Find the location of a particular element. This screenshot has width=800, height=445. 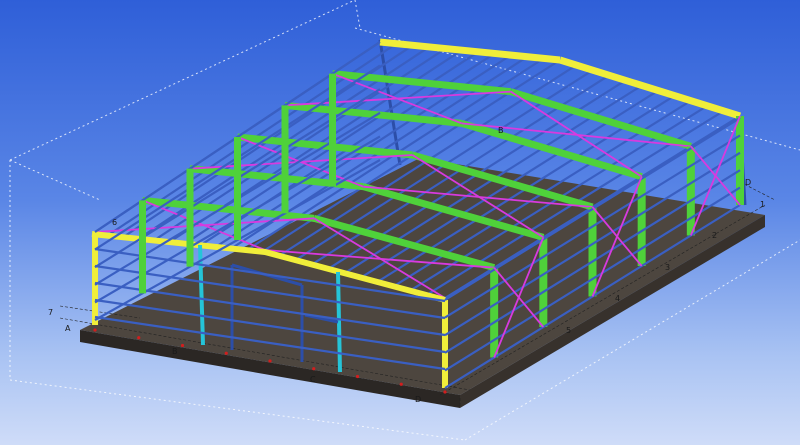

grid-label-5: 5 is located at coordinates (568, 330).